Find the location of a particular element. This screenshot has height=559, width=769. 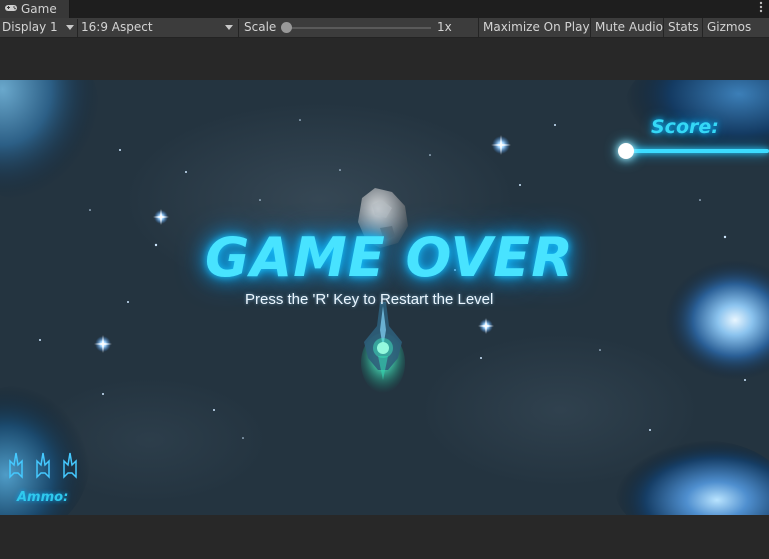

ammo-label: Ammo: is located at coordinates (43, 497).